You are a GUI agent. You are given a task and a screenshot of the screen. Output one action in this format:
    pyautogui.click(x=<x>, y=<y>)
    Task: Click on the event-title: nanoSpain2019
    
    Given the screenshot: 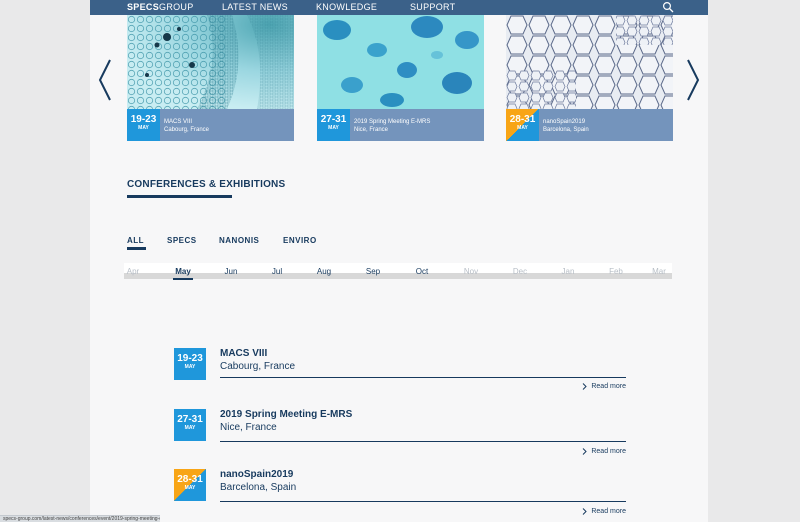 What is the action you would take?
    pyautogui.click(x=256, y=474)
    